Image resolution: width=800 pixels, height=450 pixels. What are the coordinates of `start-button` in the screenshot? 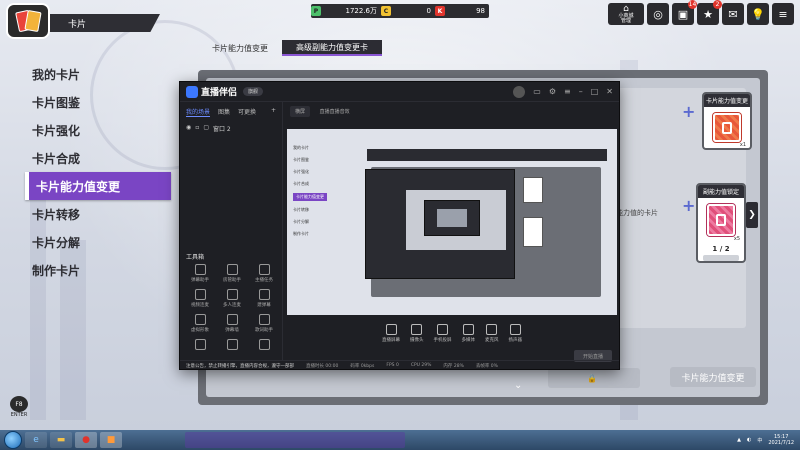 It's located at (13, 440).